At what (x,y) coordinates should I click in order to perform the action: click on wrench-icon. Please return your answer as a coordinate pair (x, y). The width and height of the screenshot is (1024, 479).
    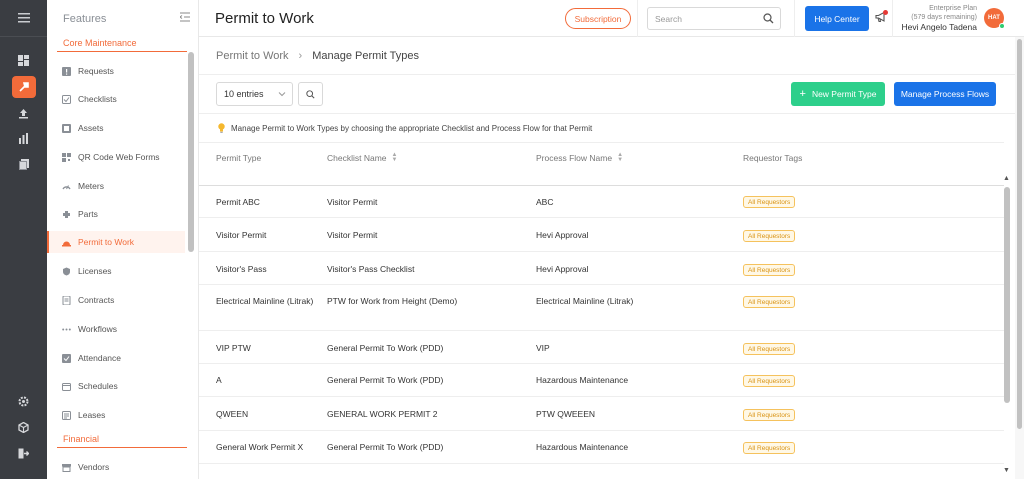
    Looking at the image, I should click on (24, 86).